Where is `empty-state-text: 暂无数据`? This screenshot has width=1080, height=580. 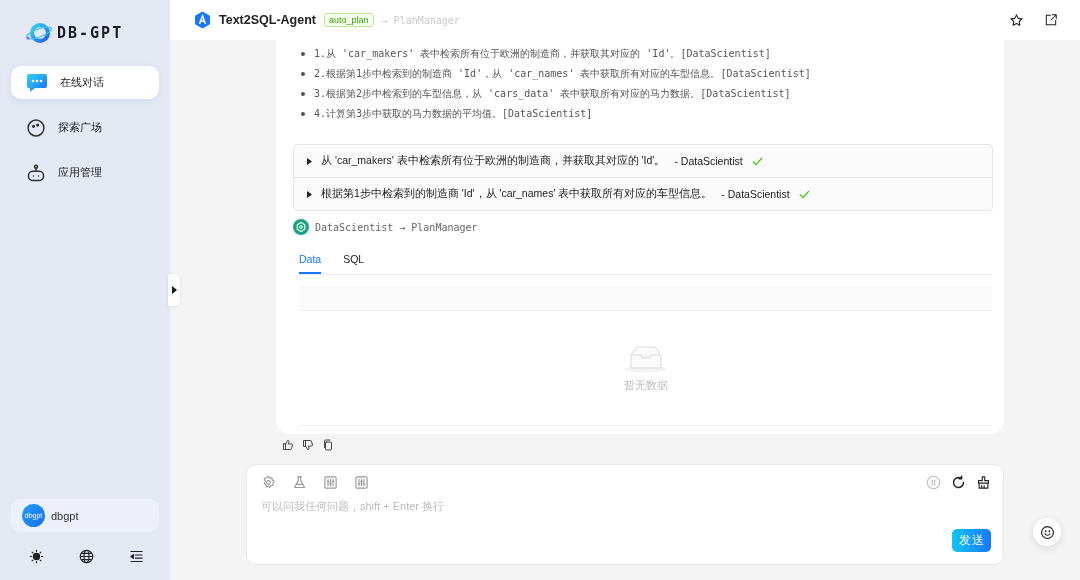
empty-state-text: 暂无数据 is located at coordinates (645, 386).